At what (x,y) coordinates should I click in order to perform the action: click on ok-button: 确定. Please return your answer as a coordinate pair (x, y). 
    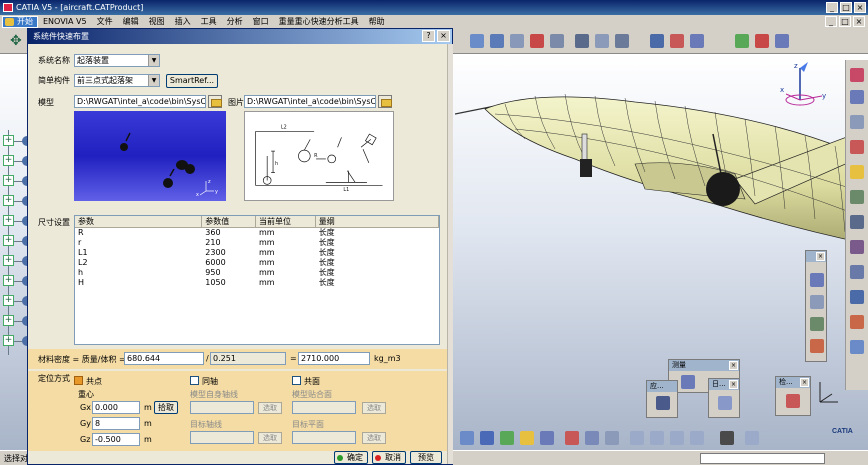
    Looking at the image, I should click on (351, 457).